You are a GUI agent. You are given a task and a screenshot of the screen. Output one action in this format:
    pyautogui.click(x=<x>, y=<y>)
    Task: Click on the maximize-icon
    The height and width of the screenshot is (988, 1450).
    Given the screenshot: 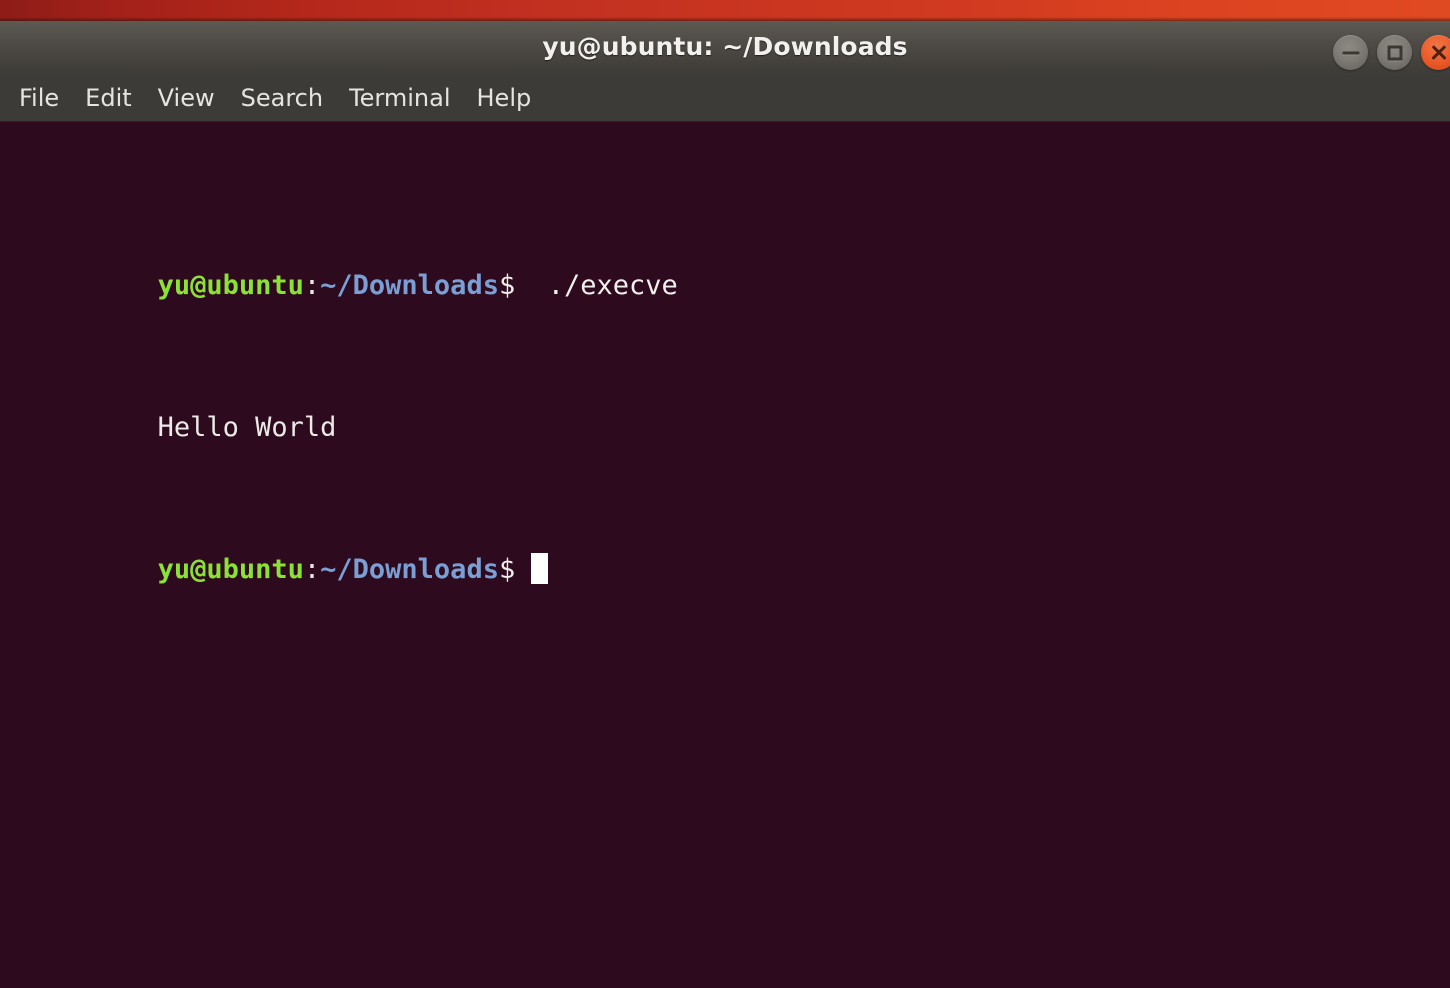 What is the action you would take?
    pyautogui.click(x=1394, y=52)
    